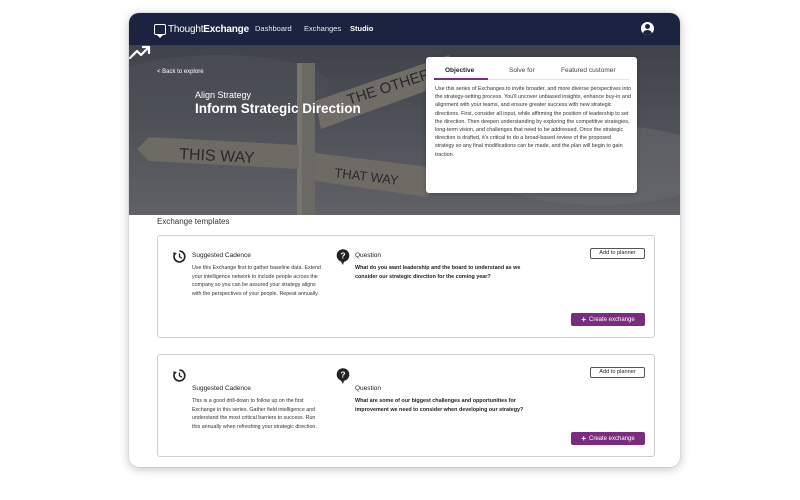 The height and width of the screenshot is (500, 800). I want to click on series-category: Align Strategy, so click(223, 95).